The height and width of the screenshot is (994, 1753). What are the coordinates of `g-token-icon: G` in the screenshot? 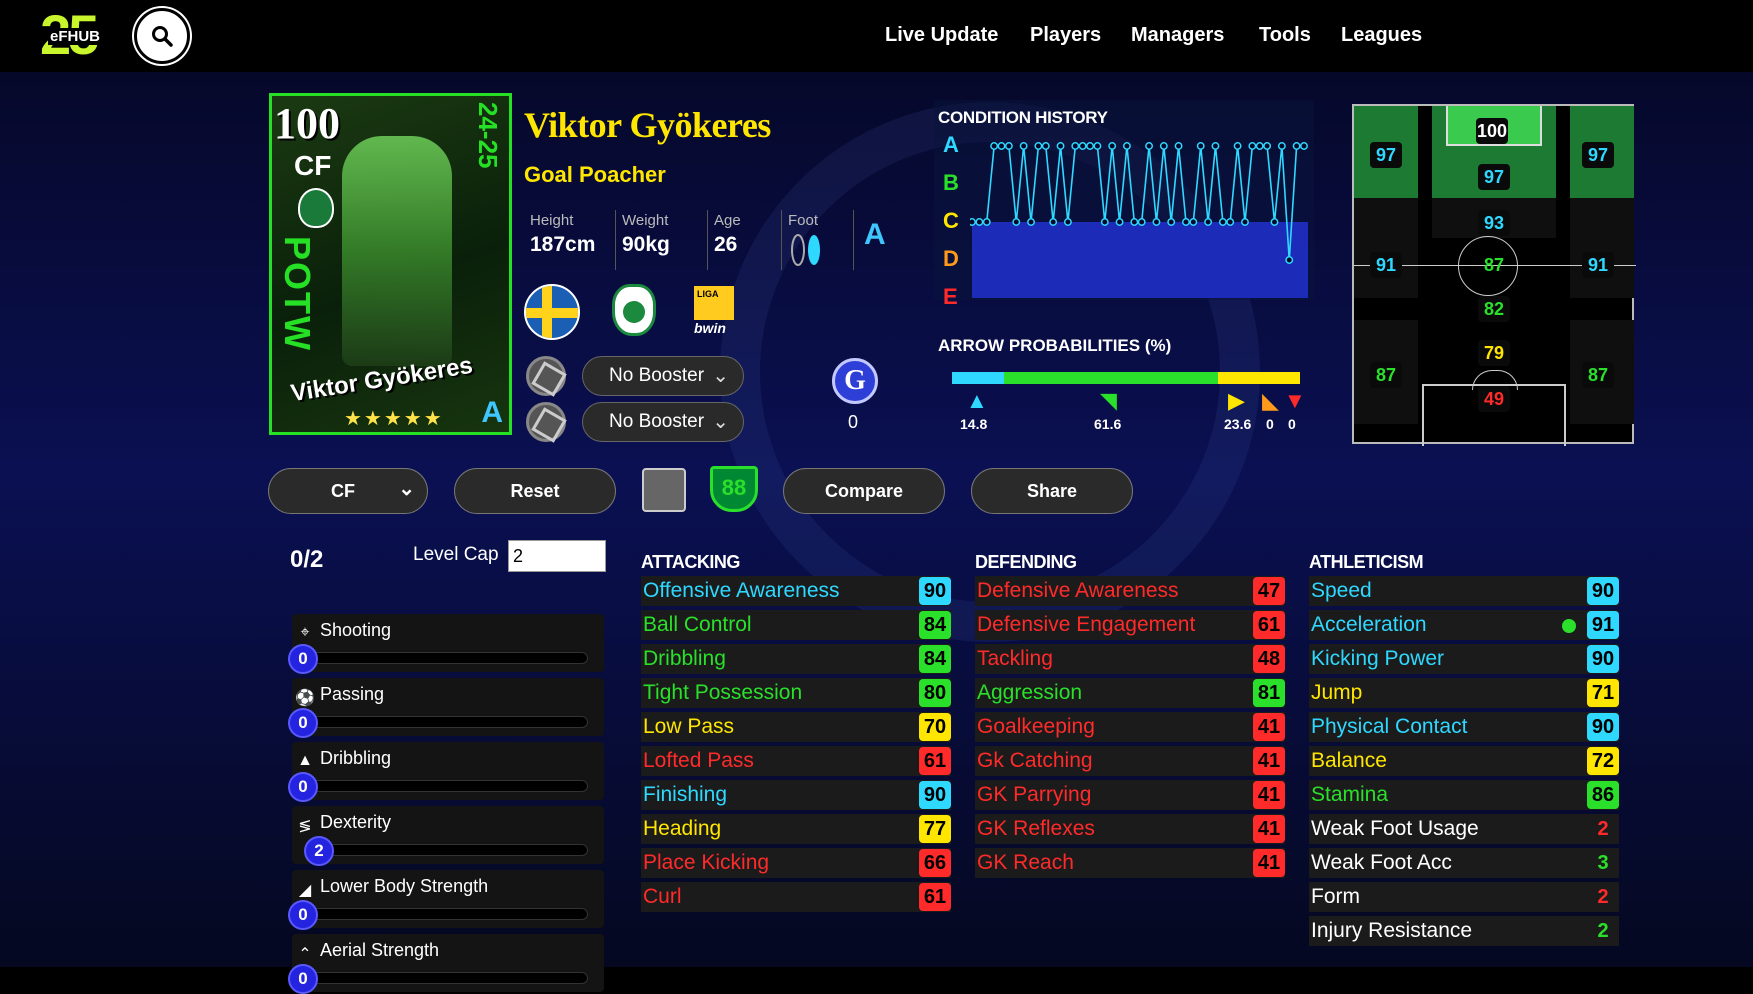 It's located at (855, 381).